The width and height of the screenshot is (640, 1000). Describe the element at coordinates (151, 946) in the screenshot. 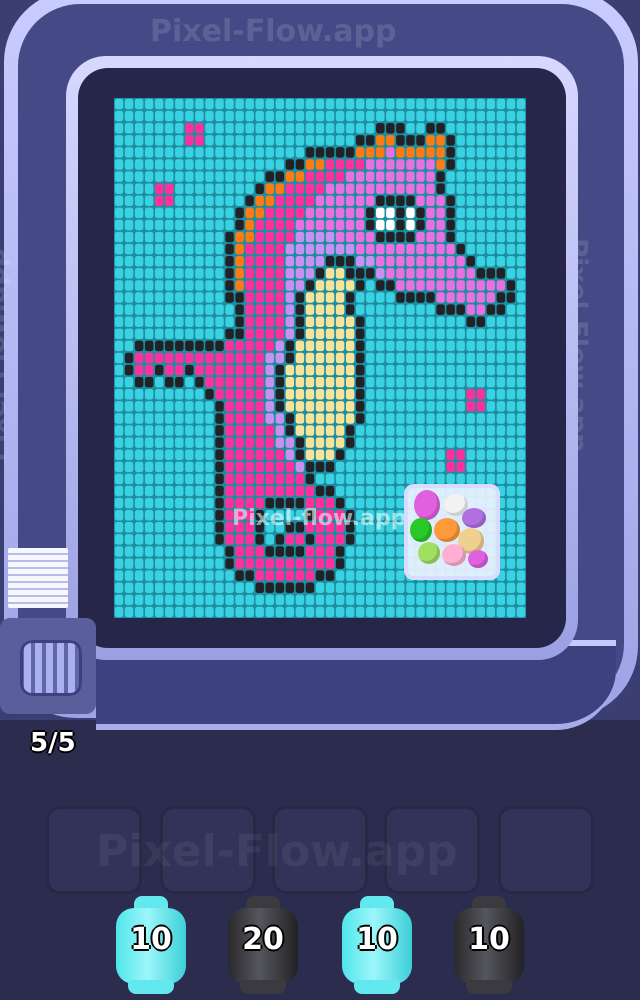

I see `shooter-1: 10` at that location.